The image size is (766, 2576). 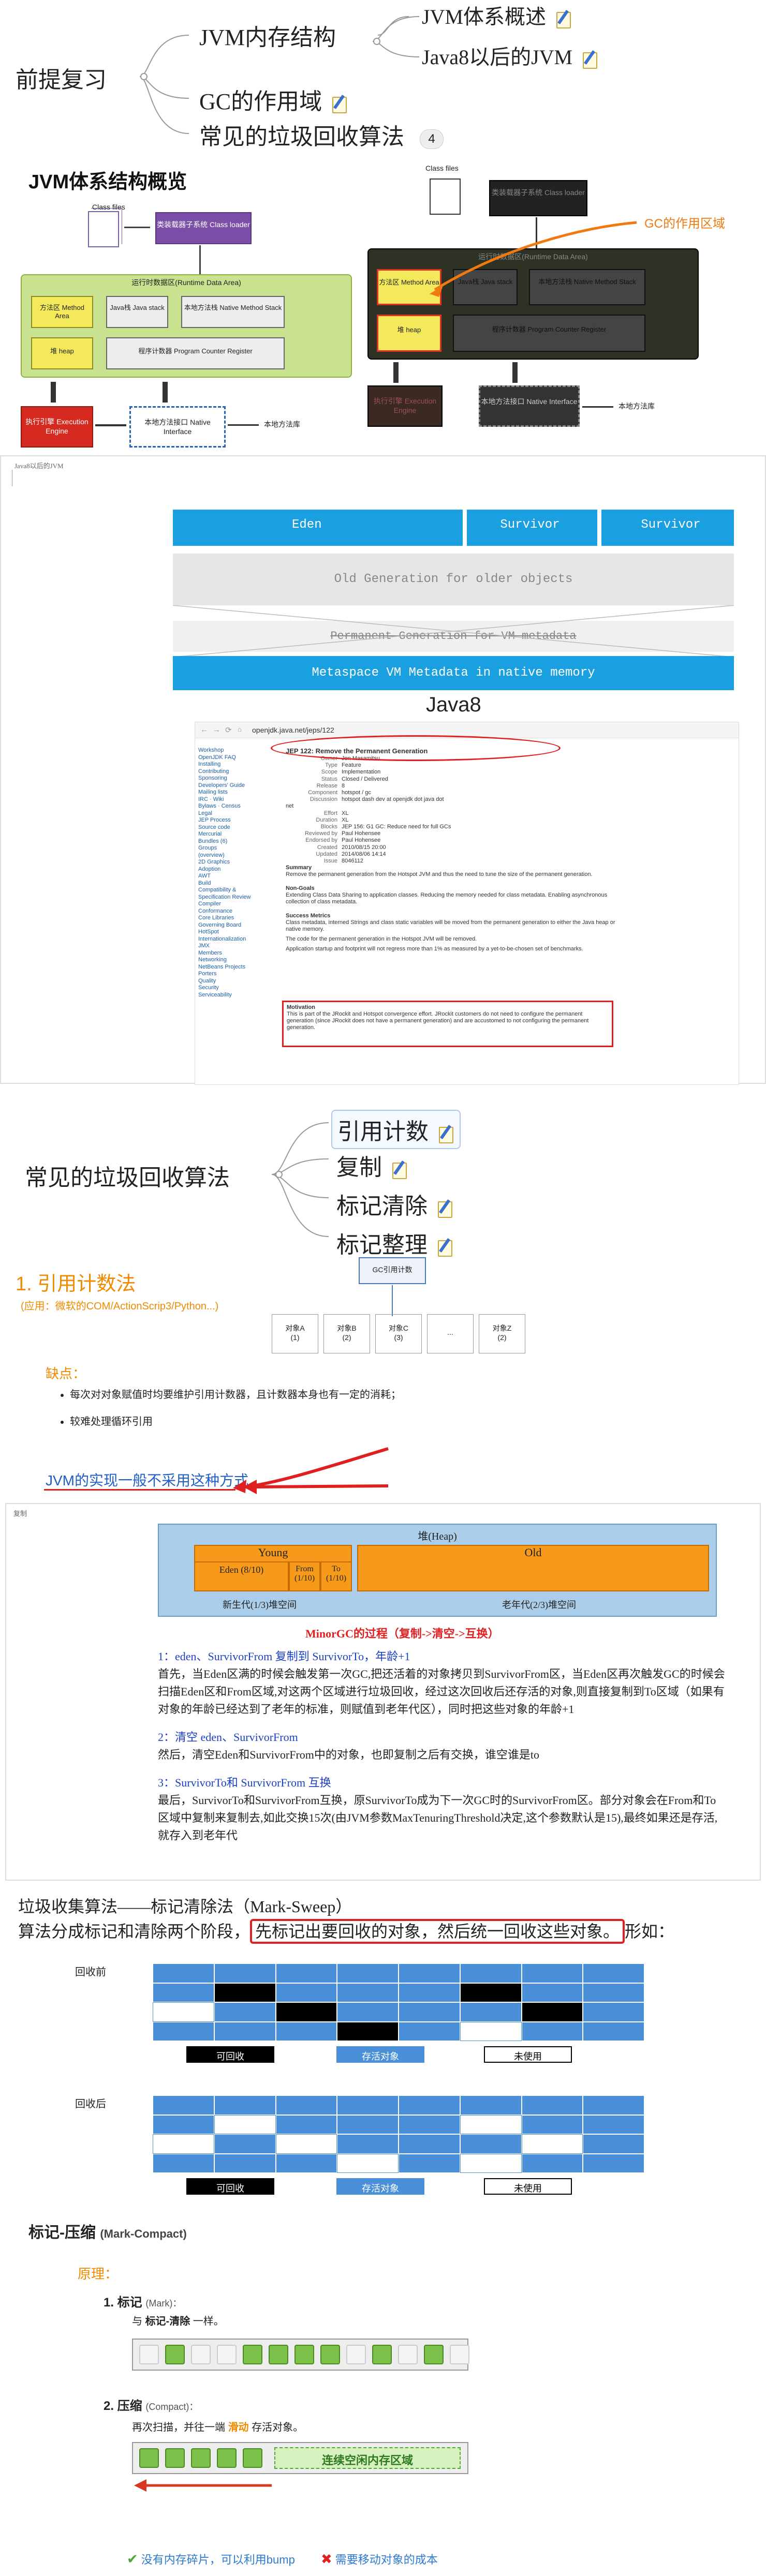 What do you see at coordinates (227, 968) in the screenshot?
I see `sidebar-link: NetBeans Projects` at bounding box center [227, 968].